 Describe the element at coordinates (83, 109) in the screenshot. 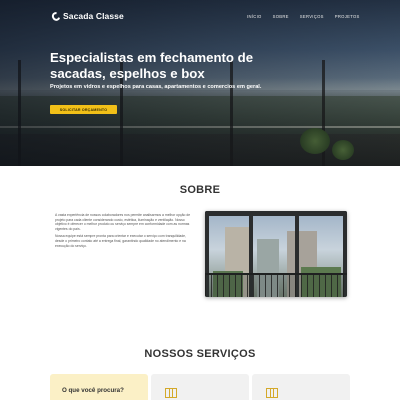

I see `request-quote-button: SOLICITAR ORÇAMENTO` at that location.